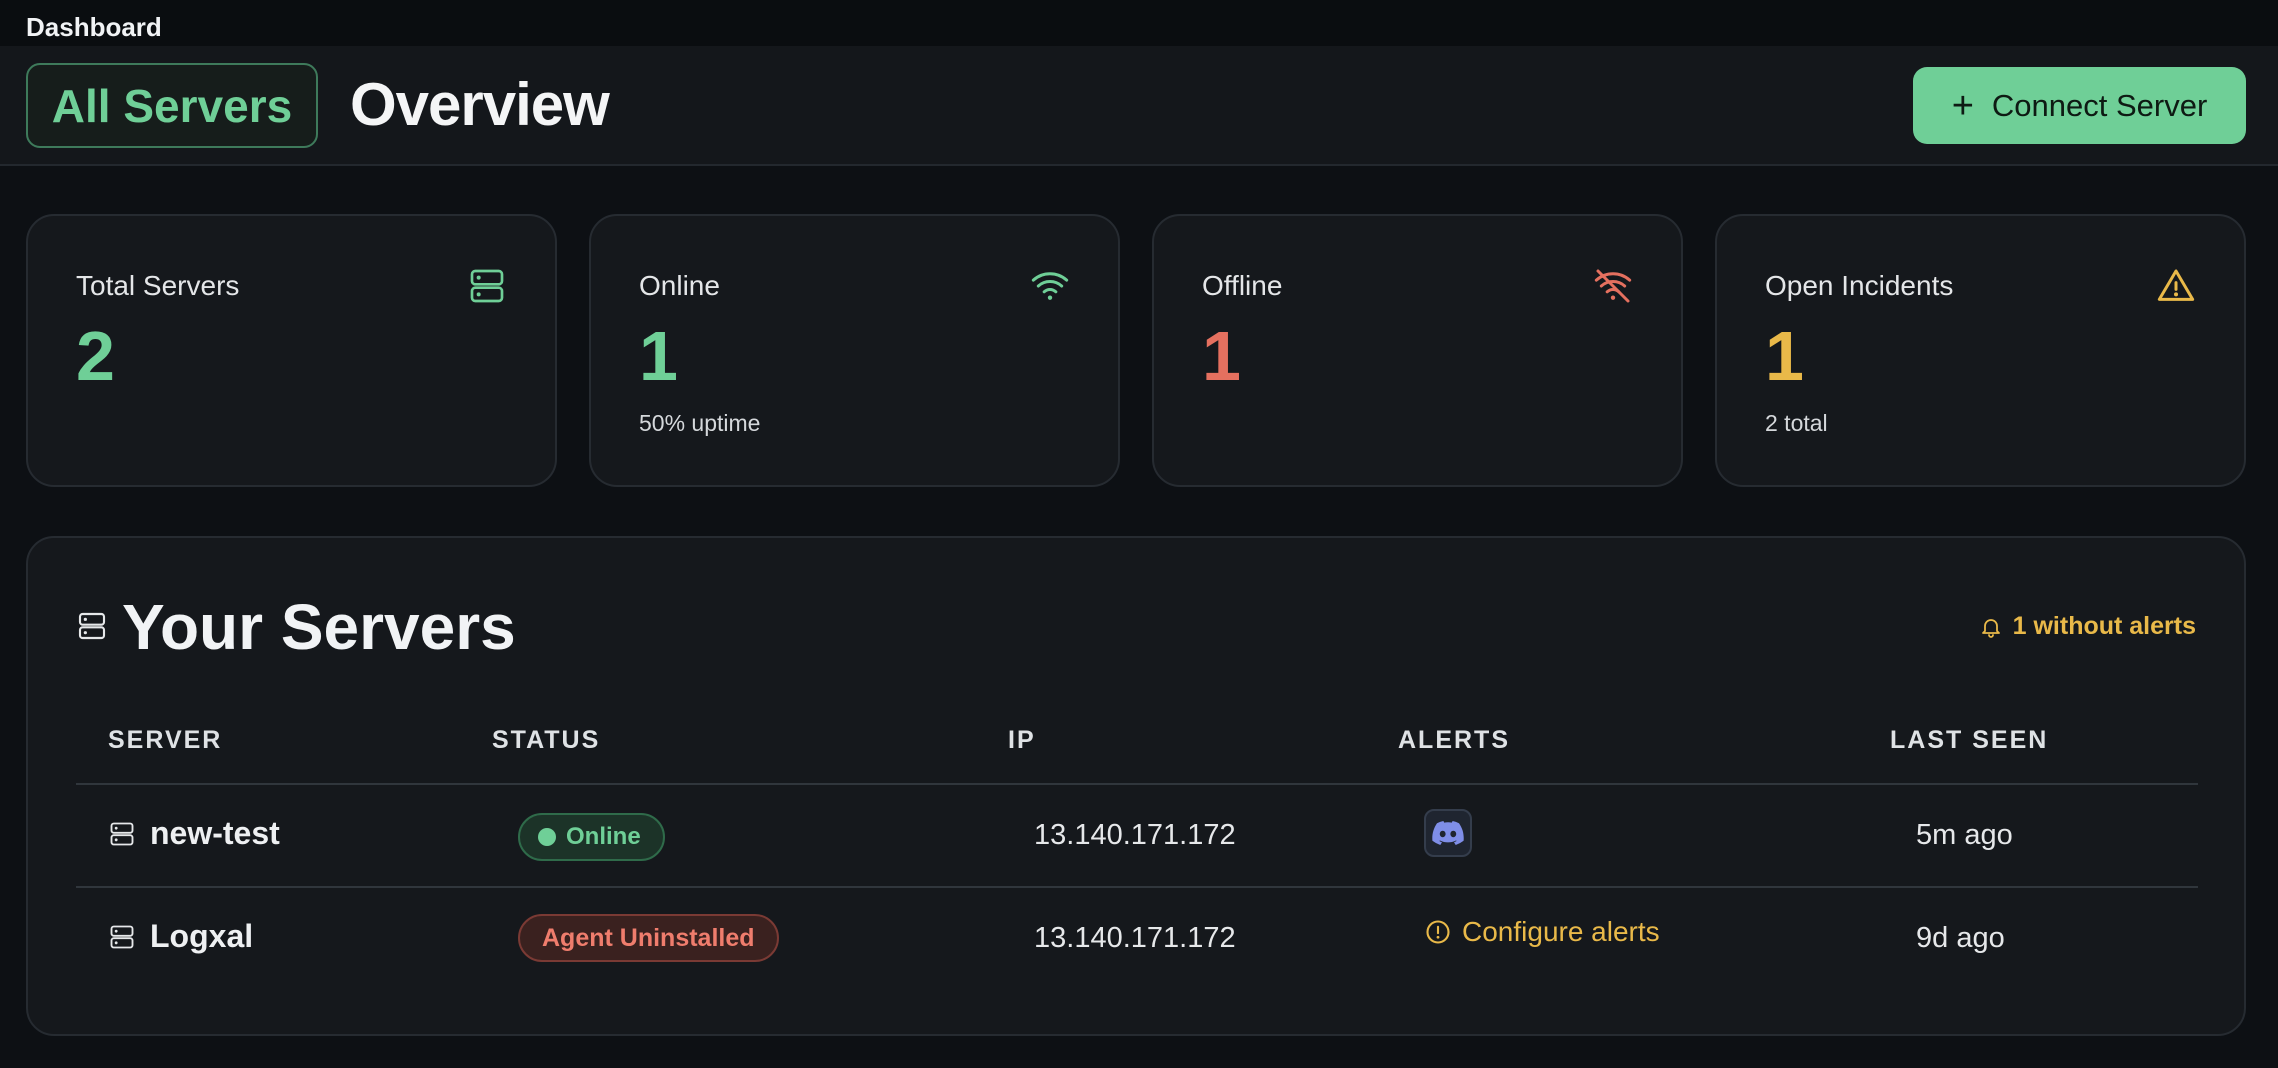 This screenshot has height=1068, width=2278. What do you see at coordinates (201, 936) in the screenshot?
I see `server-name: Logxal` at bounding box center [201, 936].